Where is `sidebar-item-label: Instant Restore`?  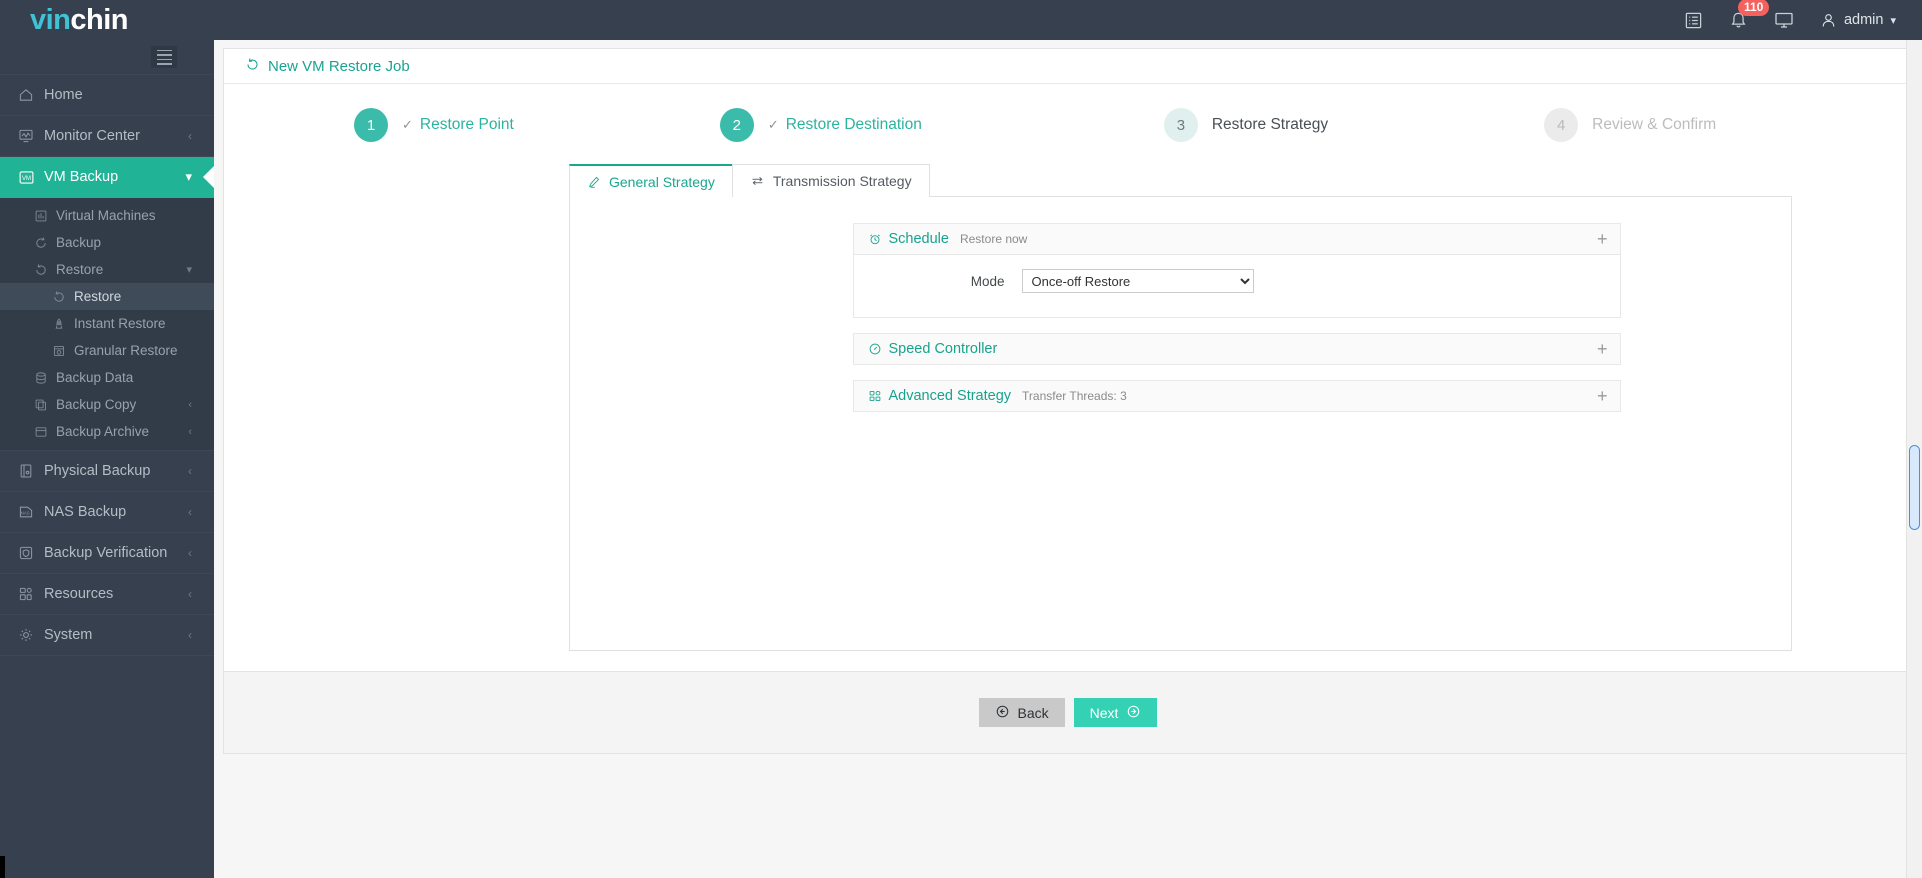 sidebar-item-label: Instant Restore is located at coordinates (120, 323).